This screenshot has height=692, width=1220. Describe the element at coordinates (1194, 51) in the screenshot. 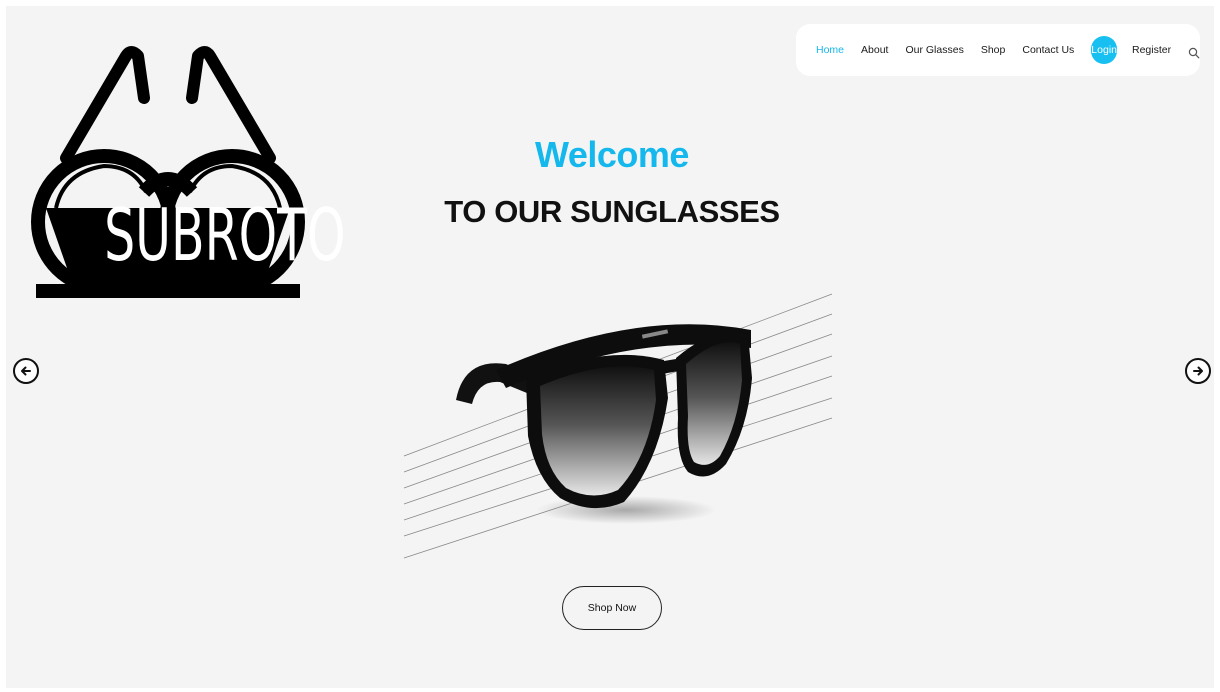

I see `search-icon` at that location.